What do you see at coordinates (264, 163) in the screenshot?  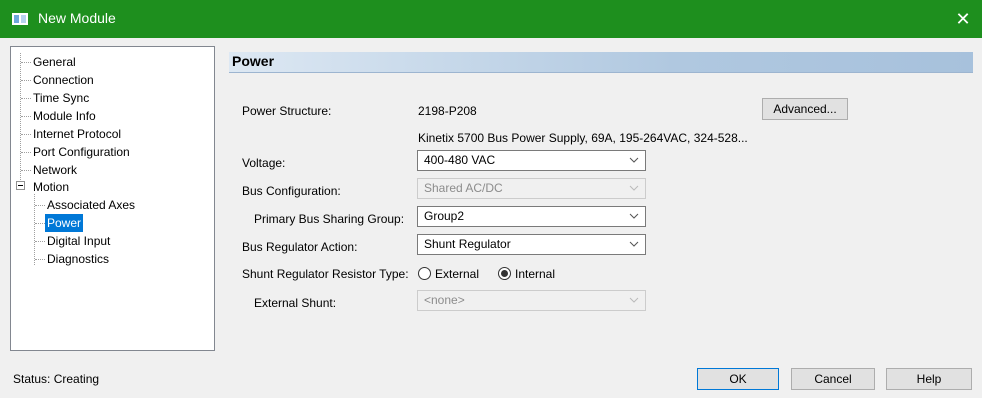 I see `voltage-label: Voltage:` at bounding box center [264, 163].